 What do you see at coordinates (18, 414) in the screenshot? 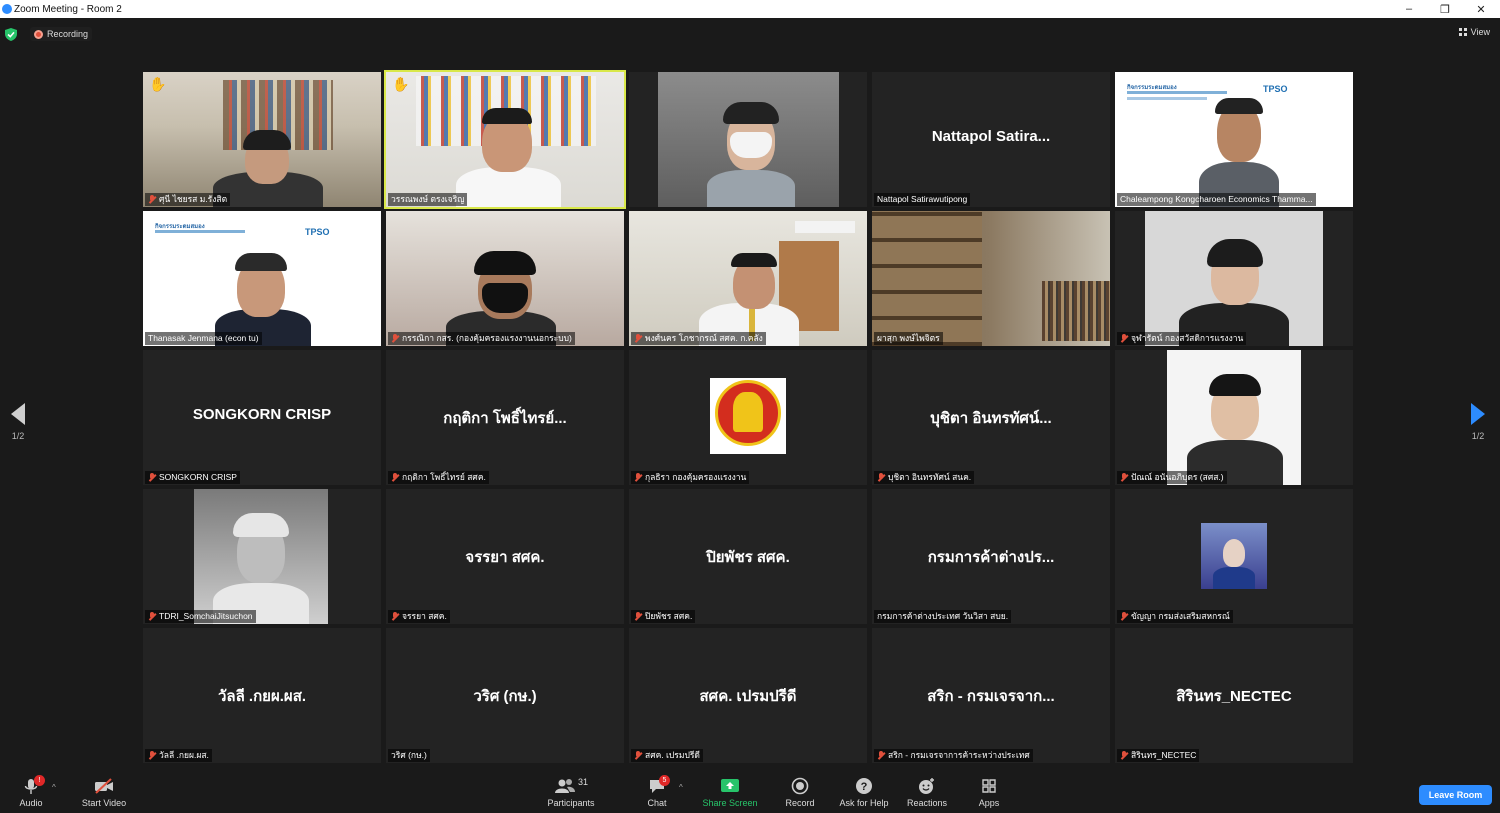
I see `arrow-left-icon` at bounding box center [18, 414].